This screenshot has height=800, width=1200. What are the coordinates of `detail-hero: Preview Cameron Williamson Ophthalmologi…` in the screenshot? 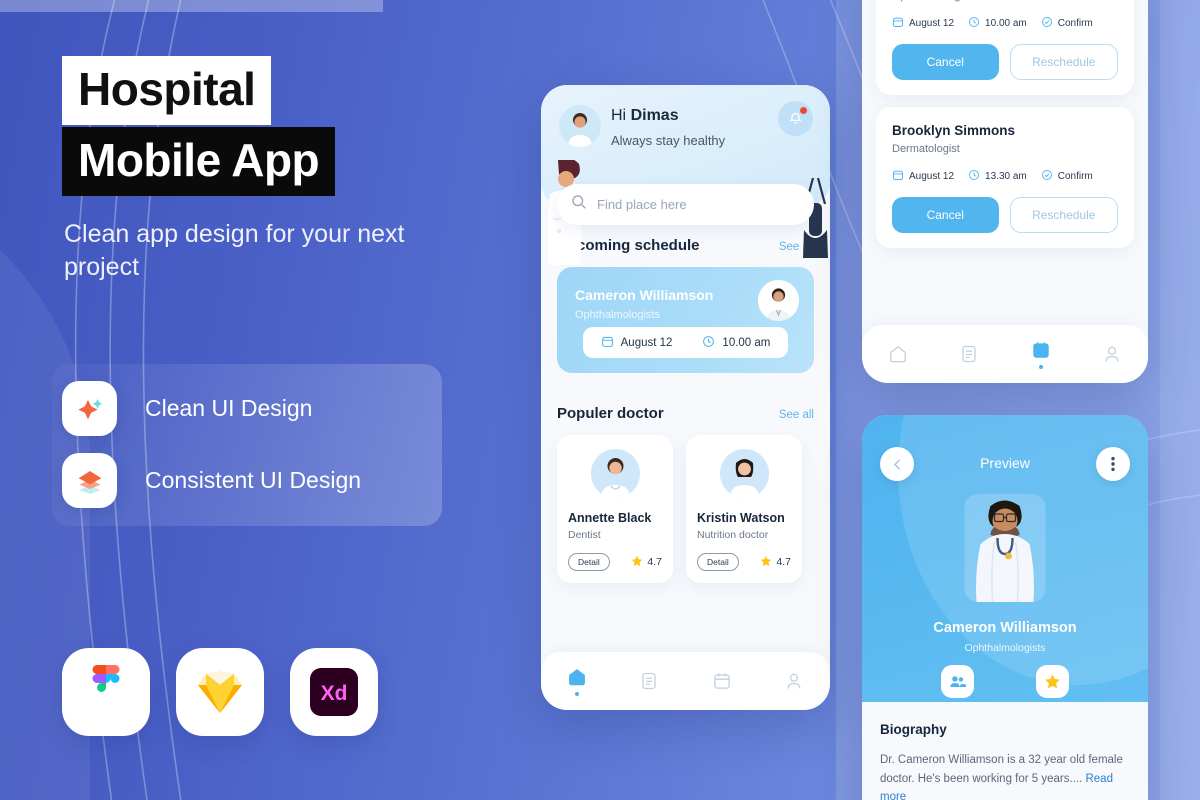 It's located at (1005, 558).